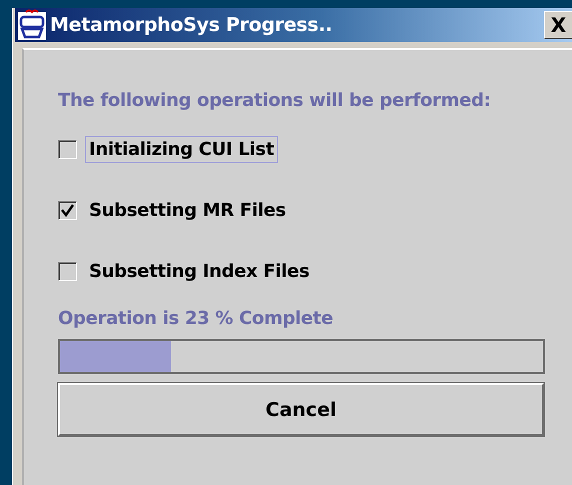 This screenshot has width=572, height=485. Describe the element at coordinates (196, 318) in the screenshot. I see `progress-label: Operation is 23 % Complete` at that location.